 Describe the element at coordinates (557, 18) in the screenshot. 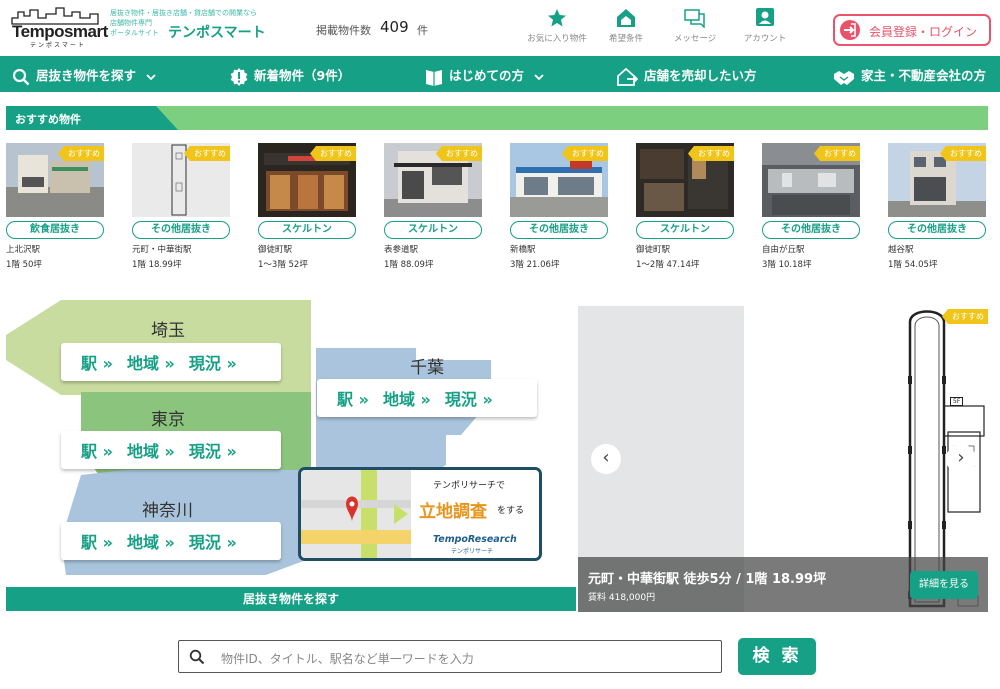

I see `star-icon` at that location.